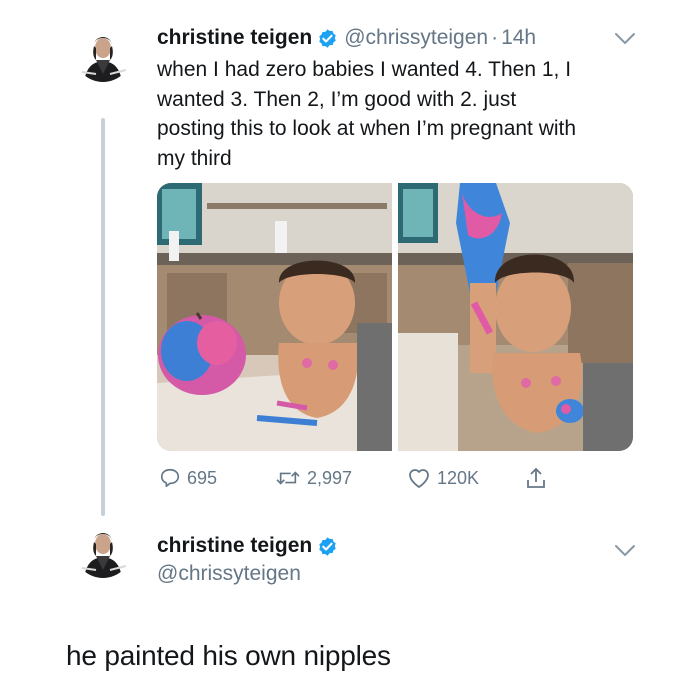  I want to click on tweet-header: christine teigen, so click(247, 546).